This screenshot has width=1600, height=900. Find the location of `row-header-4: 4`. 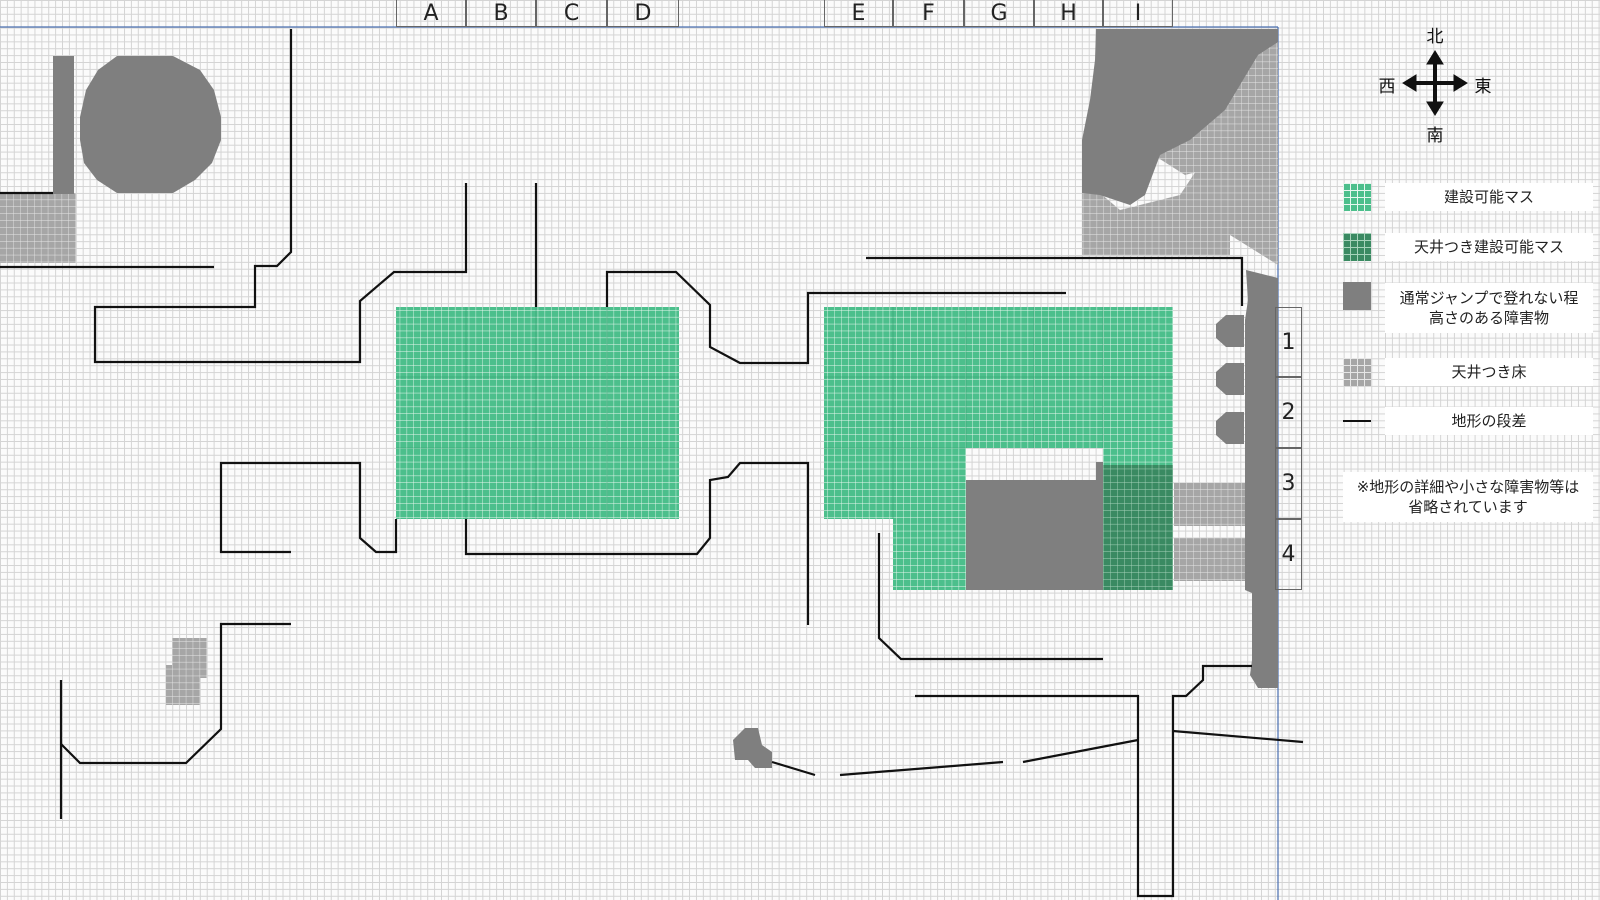

row-header-4: 4 is located at coordinates (1288, 554).